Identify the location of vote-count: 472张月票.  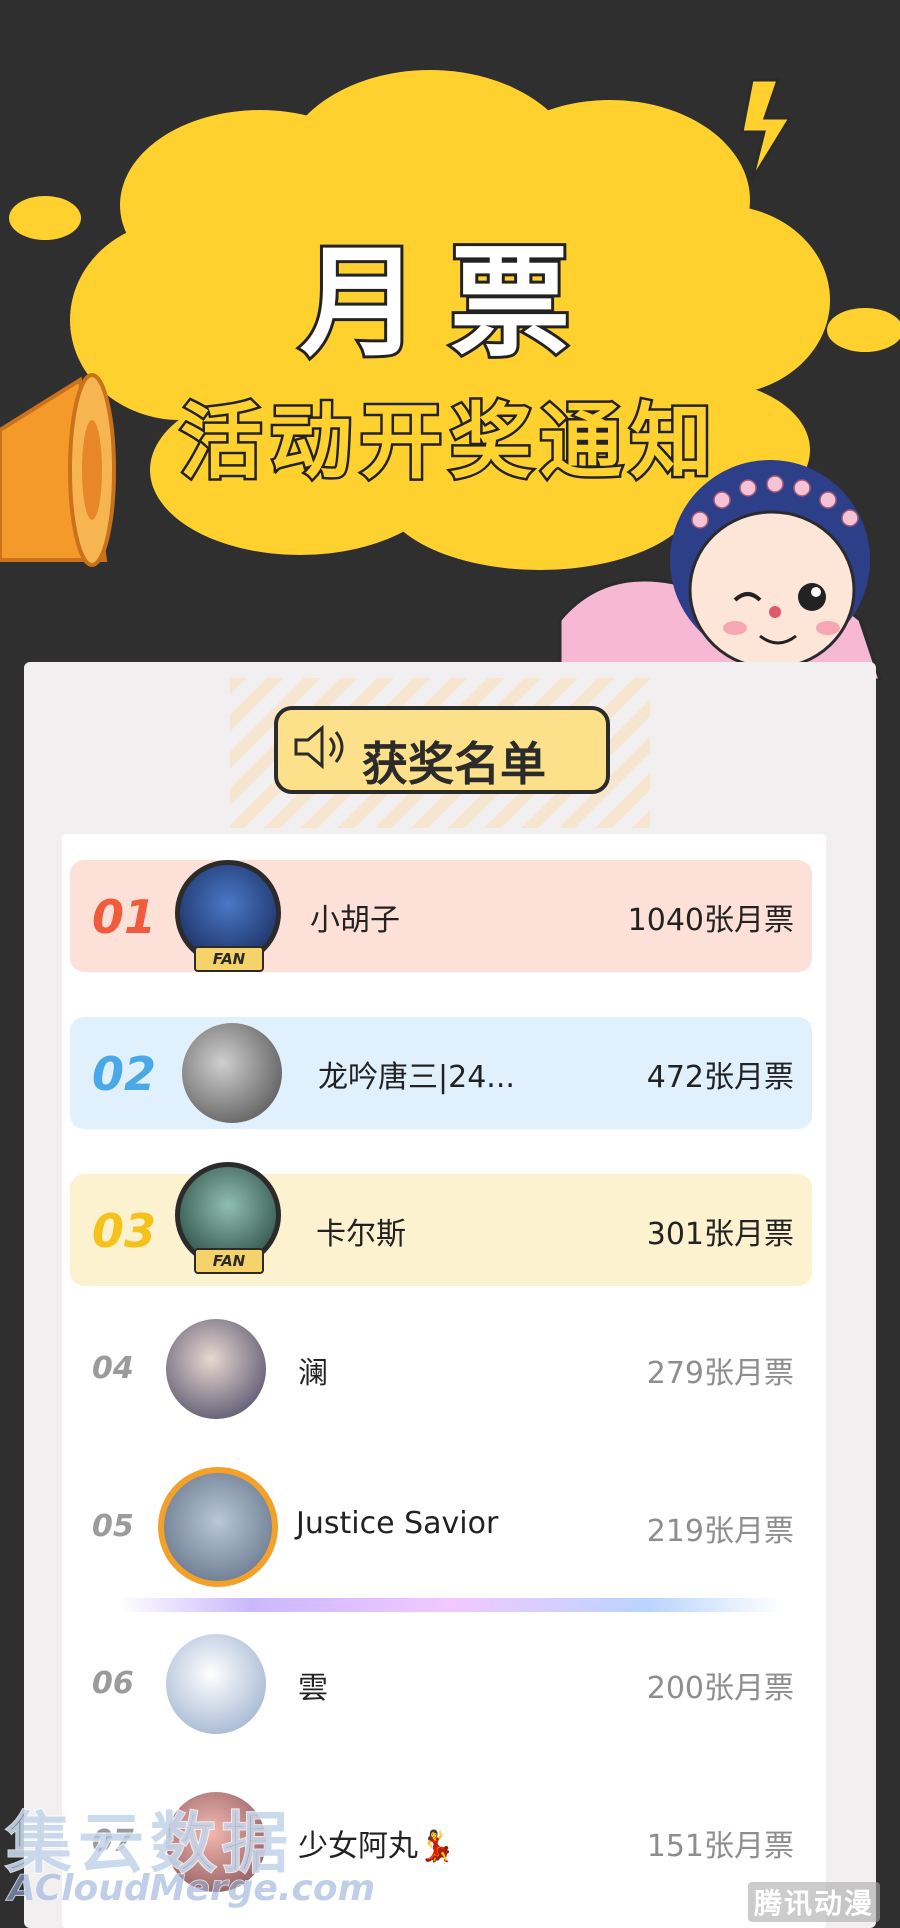
(720, 1077).